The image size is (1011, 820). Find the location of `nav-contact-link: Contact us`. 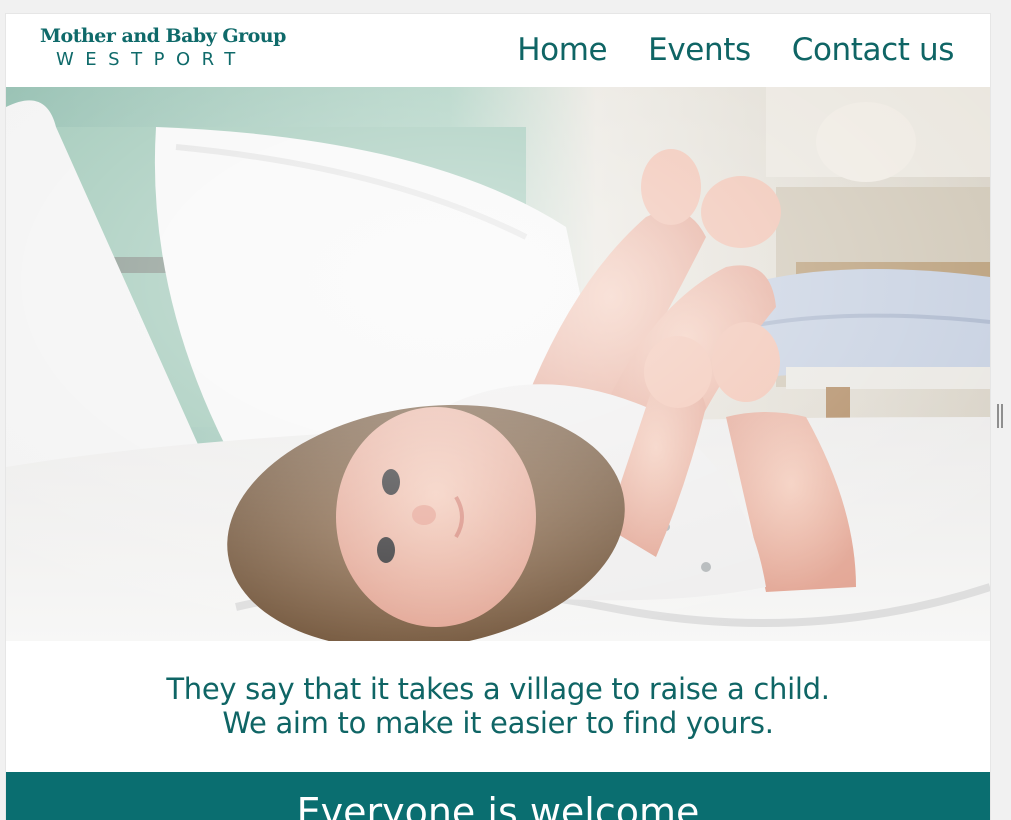

nav-contact-link: Contact us is located at coordinates (873, 52).